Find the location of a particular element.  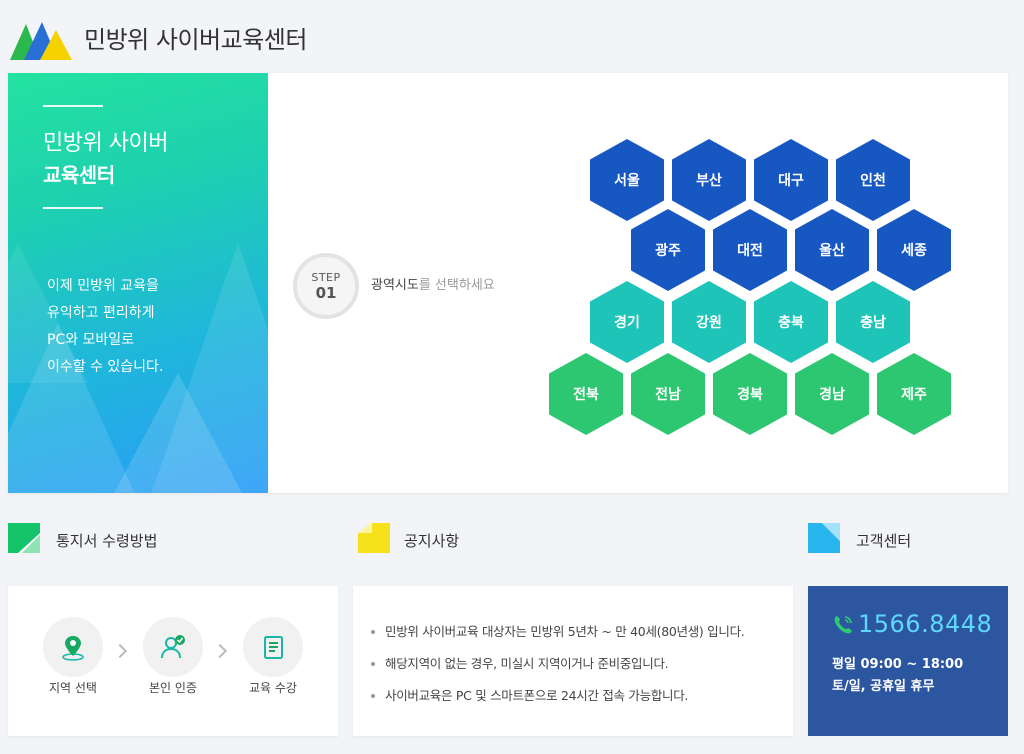

receipt-section-title: 통지서 수령방법 is located at coordinates (107, 541).